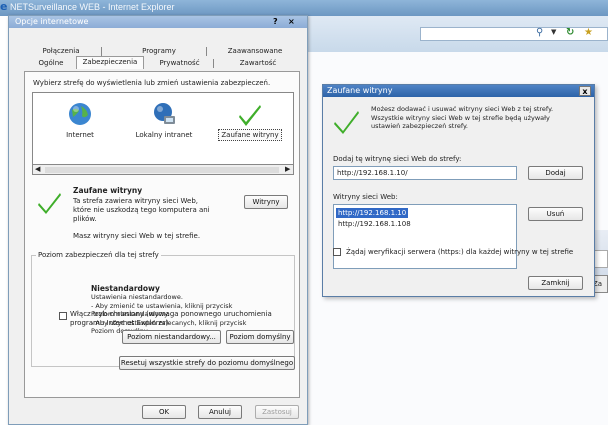  What do you see at coordinates (573, 34) in the screenshot?
I see `refresh-icon: ↻` at bounding box center [573, 34].